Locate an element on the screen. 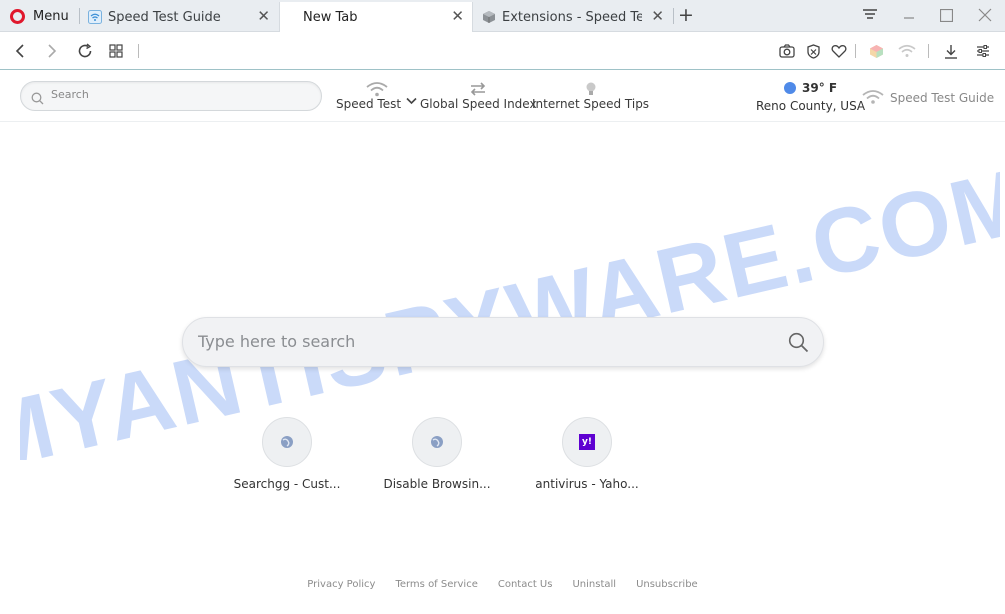 The height and width of the screenshot is (614, 1005). back-arrow-icon is located at coordinates (20, 51).